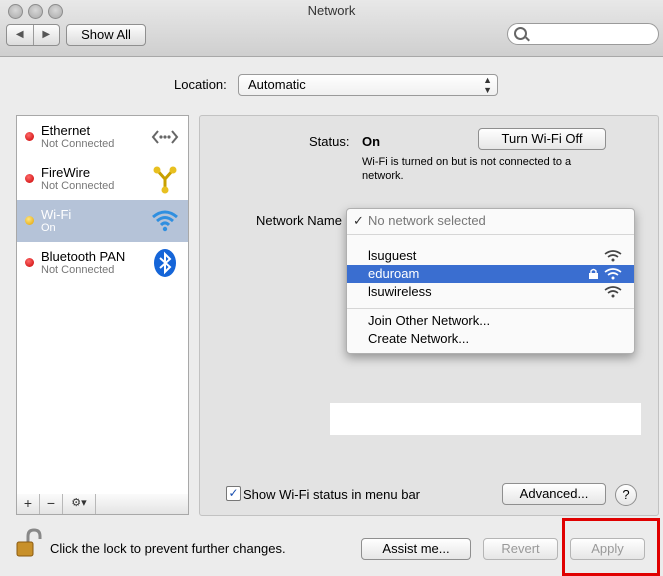 The image size is (663, 576). I want to click on service-item-wifi: Wi-Fi On, so click(102, 221).